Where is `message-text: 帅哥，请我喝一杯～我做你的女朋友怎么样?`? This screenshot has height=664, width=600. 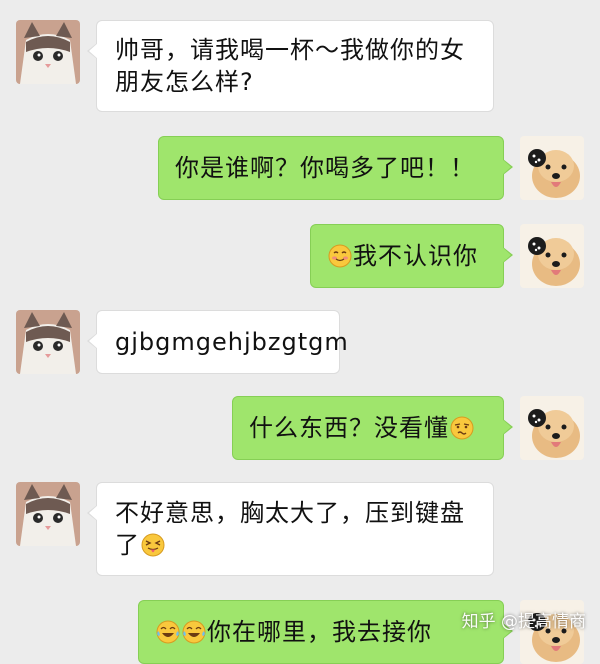
message-text: 帅哥，请我喝一杯～我做你的女朋友怎么样? is located at coordinates (290, 66).